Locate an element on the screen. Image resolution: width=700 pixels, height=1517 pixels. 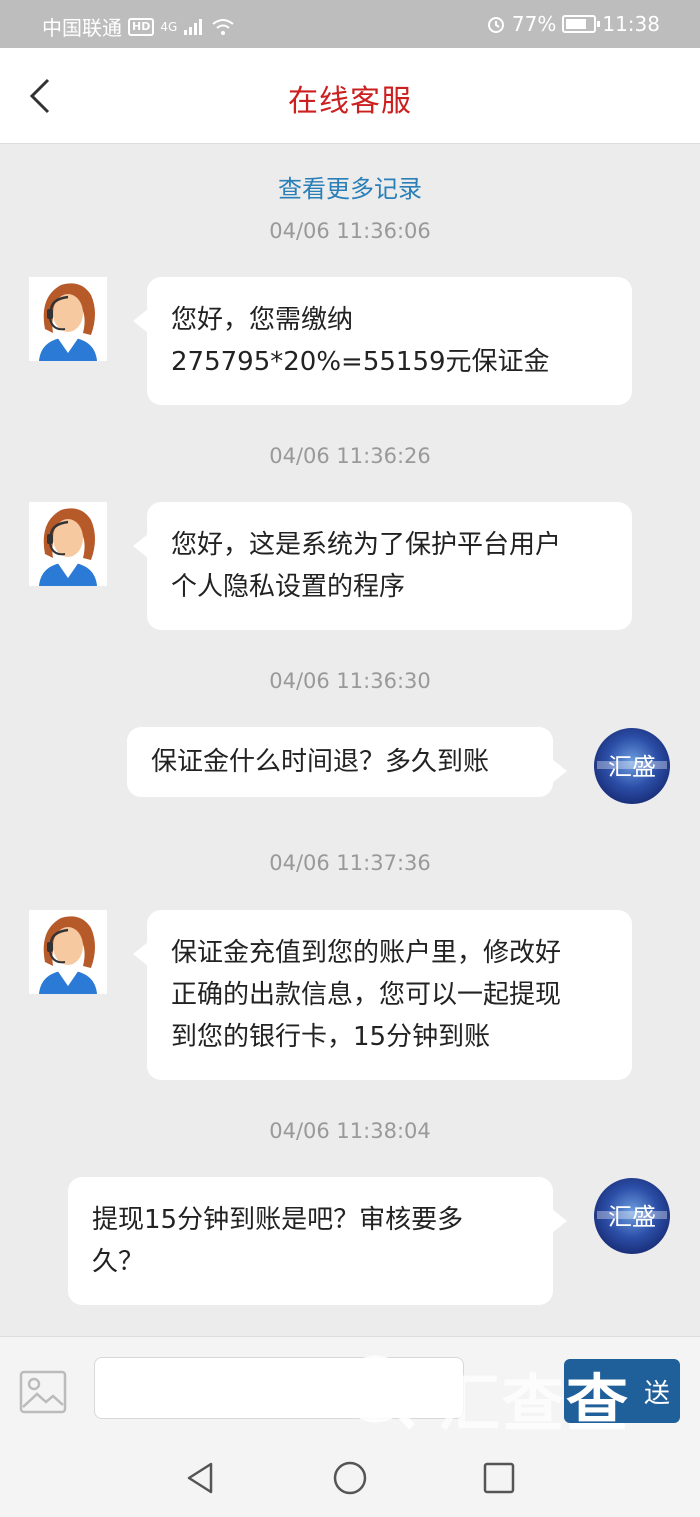
user-message-bubble: 保证金什么时间退？多久到账 is located at coordinates (347, 762).